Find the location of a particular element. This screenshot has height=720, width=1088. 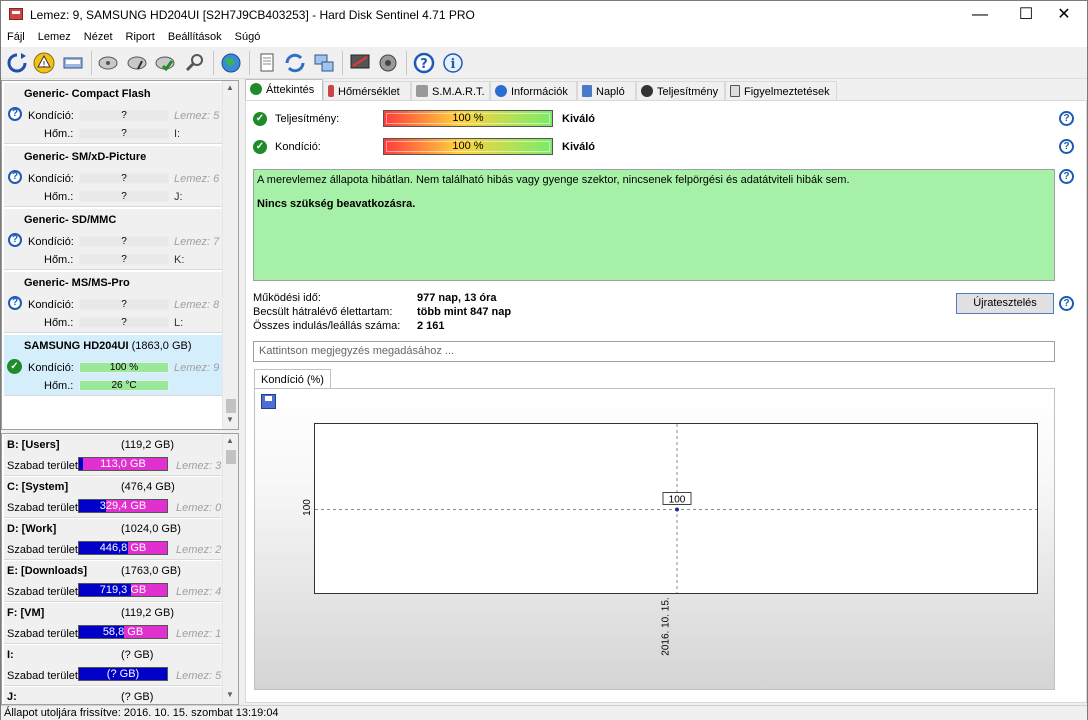

volume-size: (1024,0 GB) is located at coordinates (151, 529).